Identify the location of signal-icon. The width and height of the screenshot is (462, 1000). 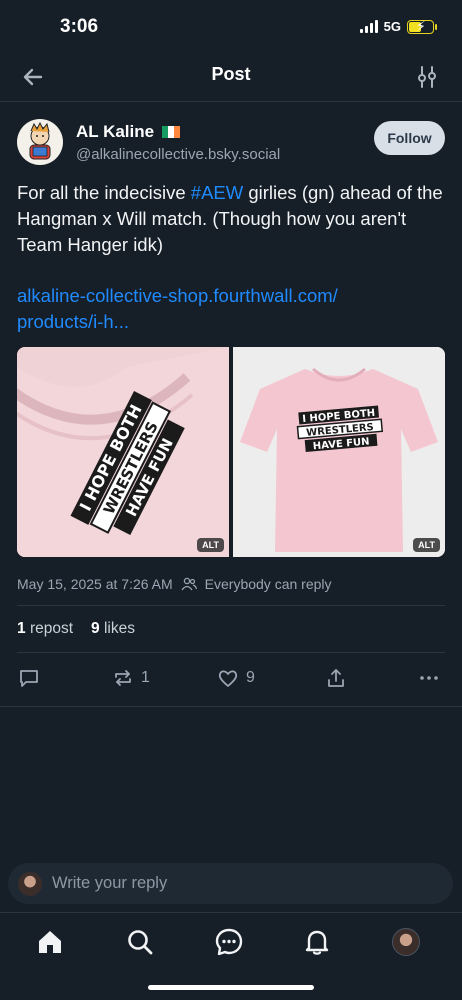
(368, 26).